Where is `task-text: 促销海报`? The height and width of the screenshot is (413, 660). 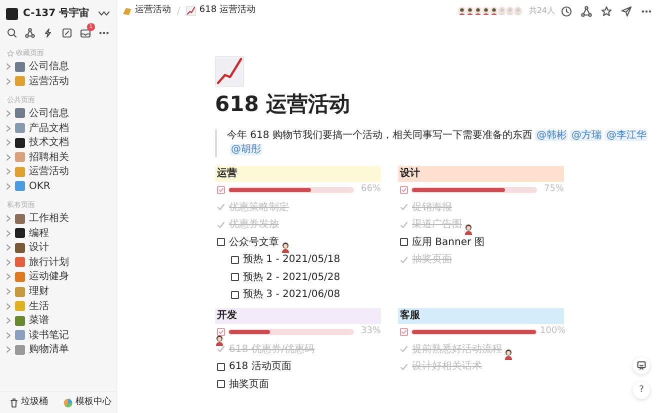 task-text: 促销海报 is located at coordinates (432, 207).